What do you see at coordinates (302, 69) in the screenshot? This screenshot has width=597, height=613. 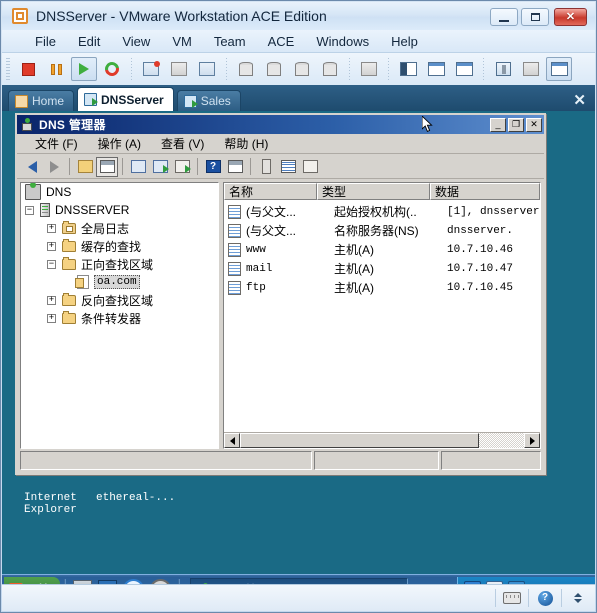 I see `package-button` at bounding box center [302, 69].